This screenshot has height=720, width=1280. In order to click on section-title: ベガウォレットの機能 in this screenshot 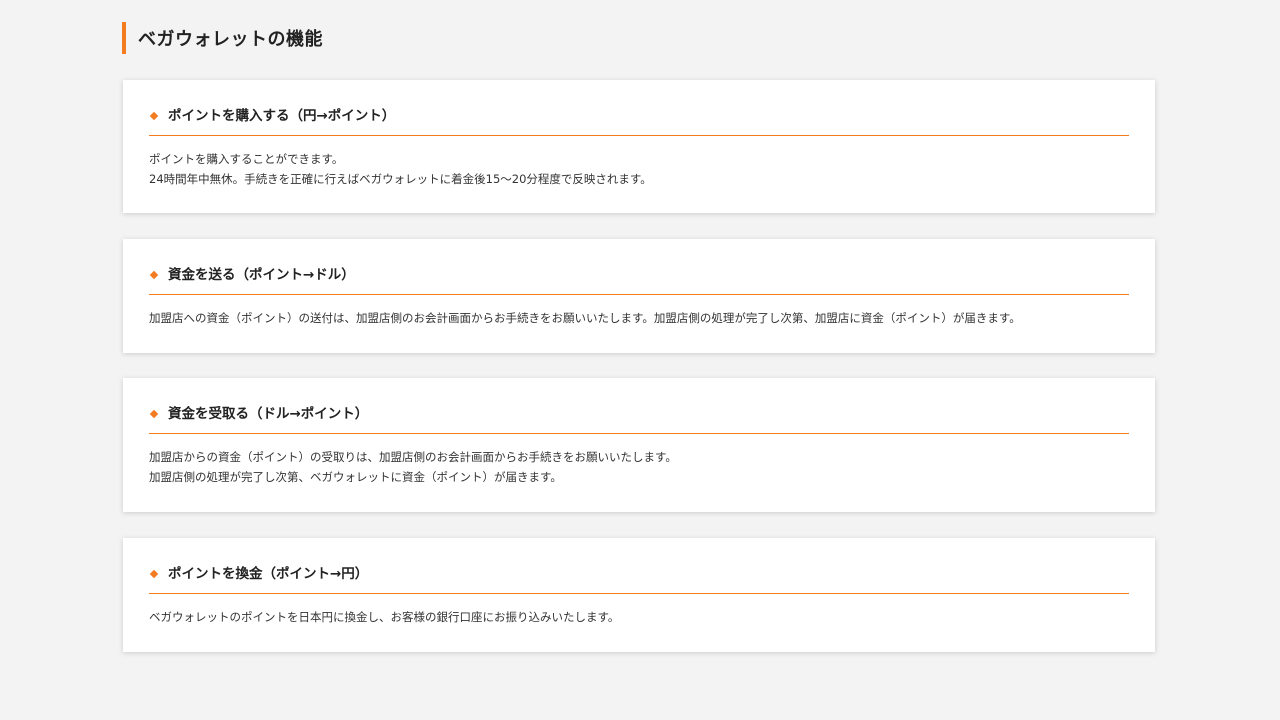, I will do `click(222, 38)`.